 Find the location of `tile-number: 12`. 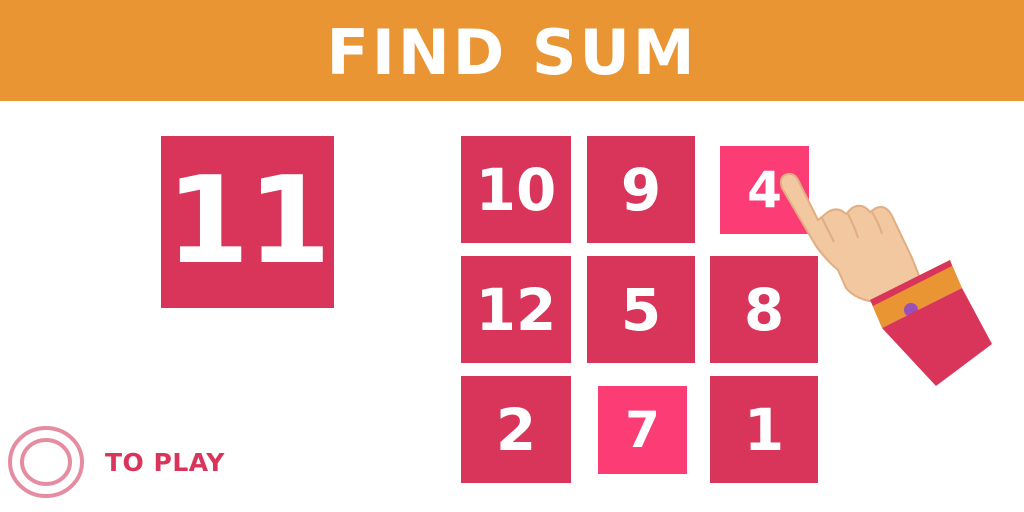

tile-number: 12 is located at coordinates (516, 309).